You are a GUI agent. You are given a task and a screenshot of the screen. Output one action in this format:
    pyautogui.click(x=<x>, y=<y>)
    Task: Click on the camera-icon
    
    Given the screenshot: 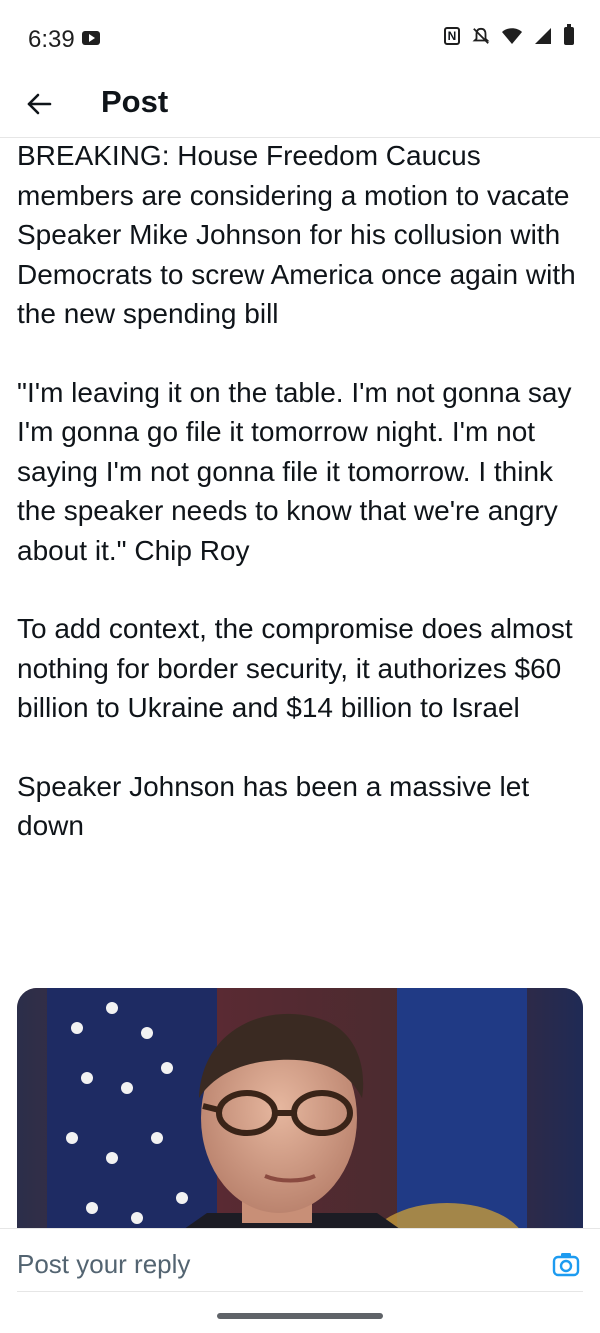 What is the action you would take?
    pyautogui.click(x=566, y=1265)
    